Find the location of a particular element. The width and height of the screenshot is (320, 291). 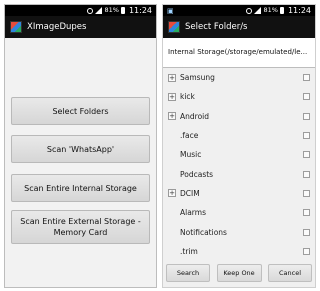

folder-name: kick is located at coordinates (187, 97).